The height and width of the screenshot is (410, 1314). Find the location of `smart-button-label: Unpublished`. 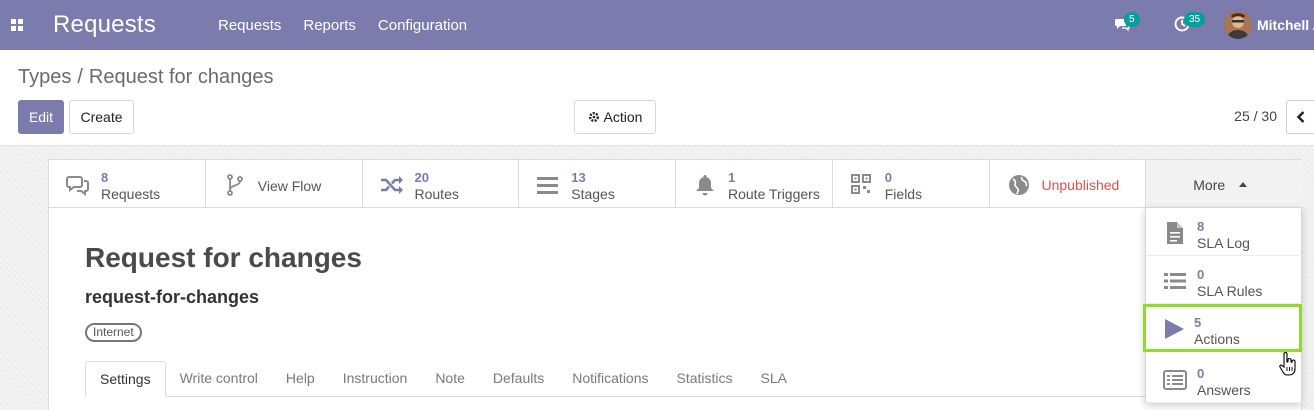

smart-button-label: Unpublished is located at coordinates (1080, 185).